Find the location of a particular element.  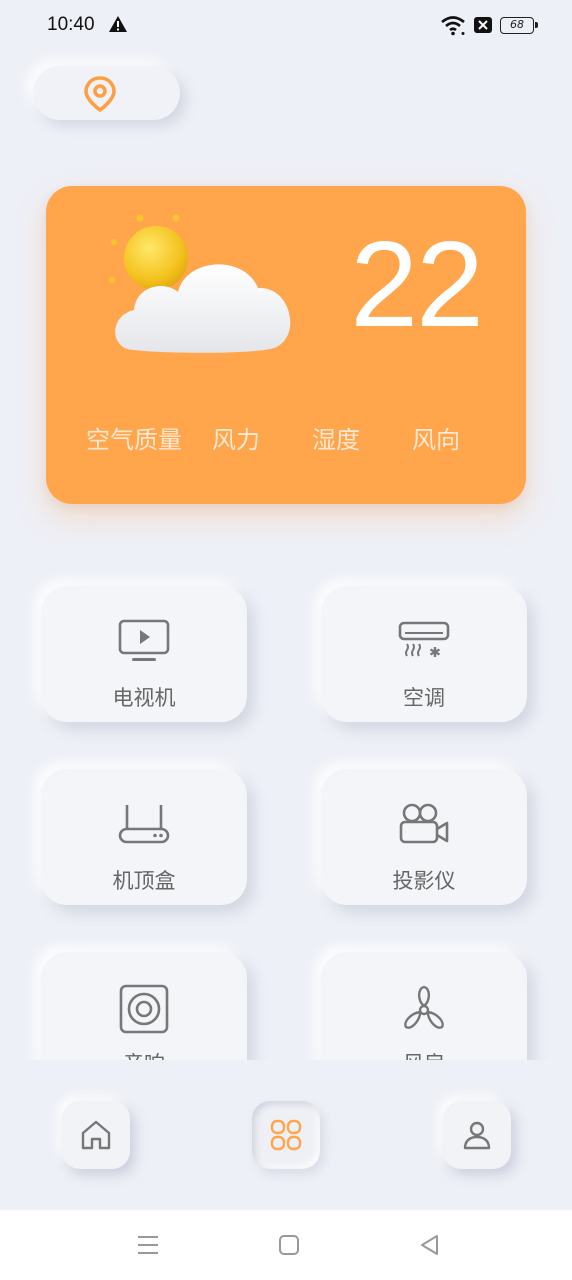

wifi-icon is located at coordinates (453, 26).